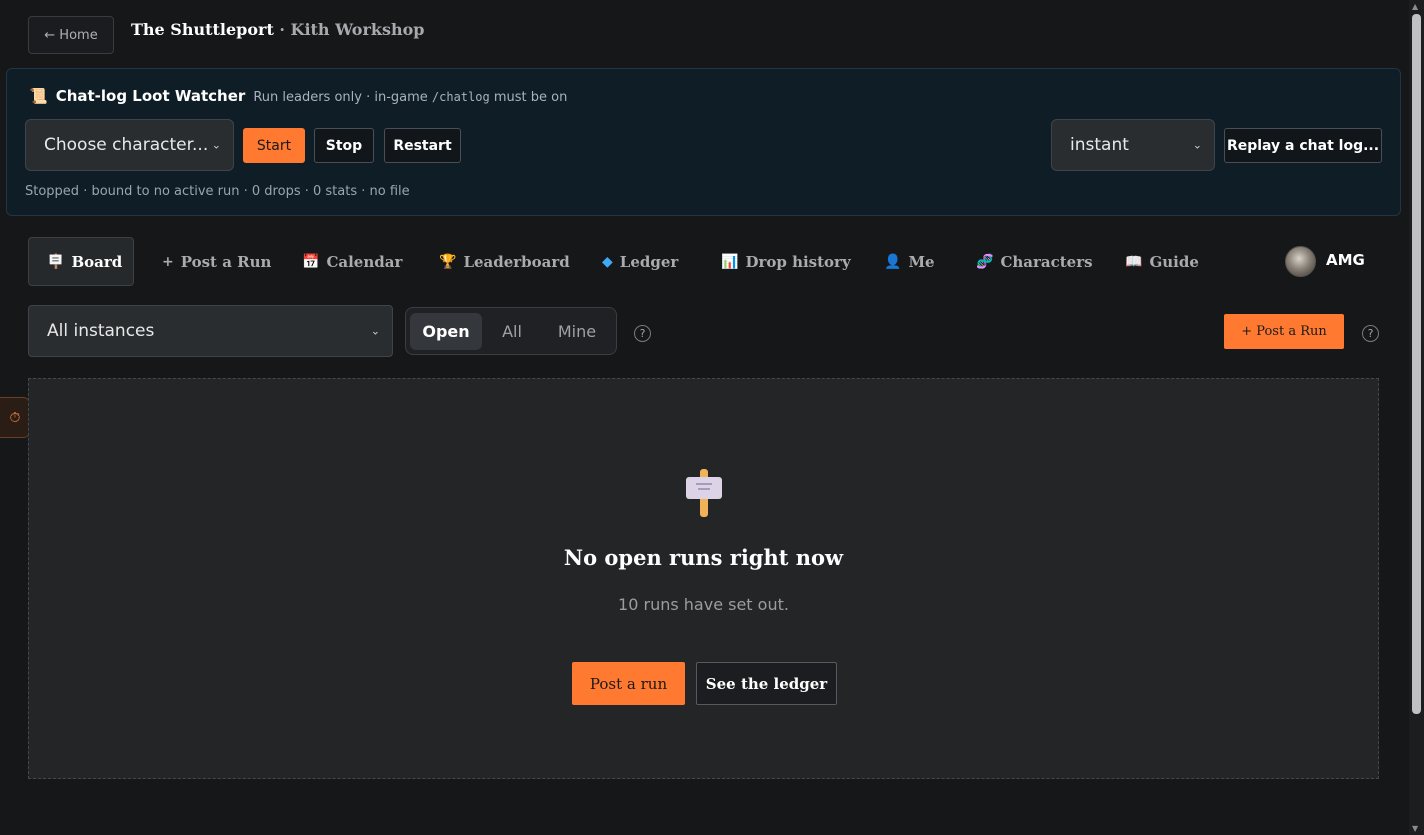 The width and height of the screenshot is (1424, 835). Describe the element at coordinates (340, 97) in the screenshot. I see `watcher-note-prefix: Run leaders only · in-game` at that location.